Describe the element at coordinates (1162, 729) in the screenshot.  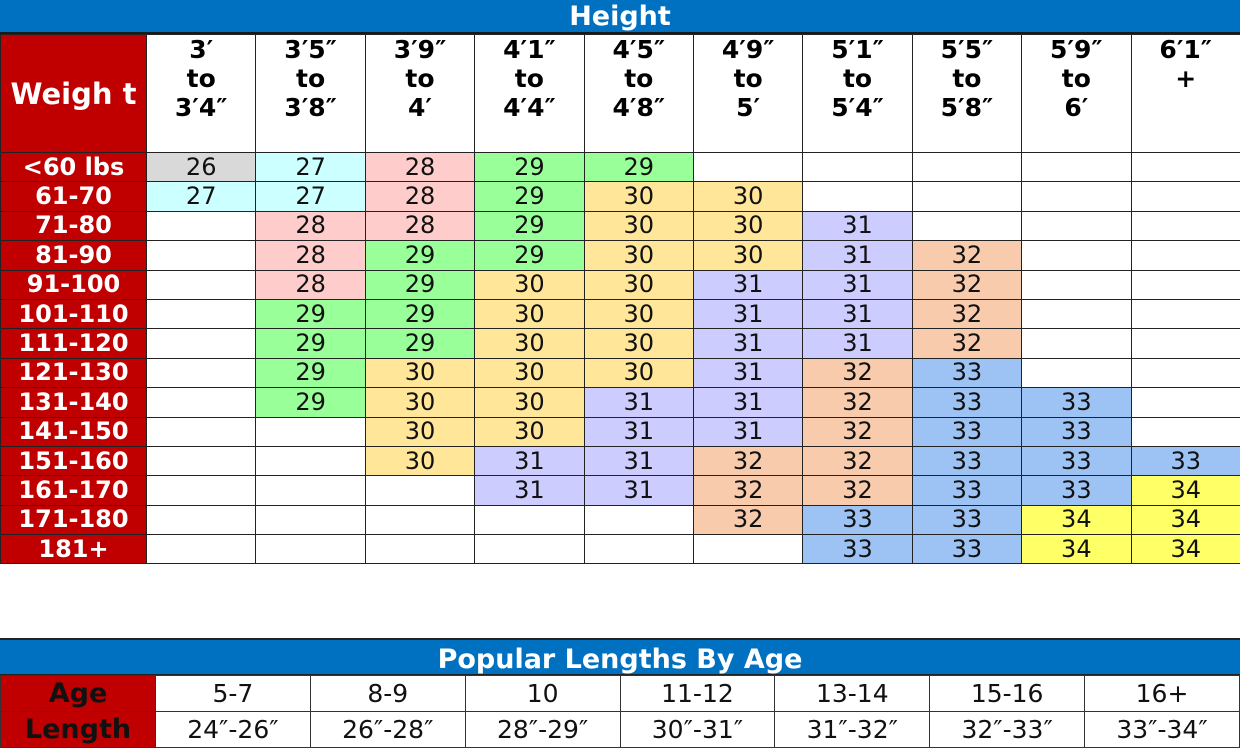
I see `length-cell: 33″-34″` at that location.